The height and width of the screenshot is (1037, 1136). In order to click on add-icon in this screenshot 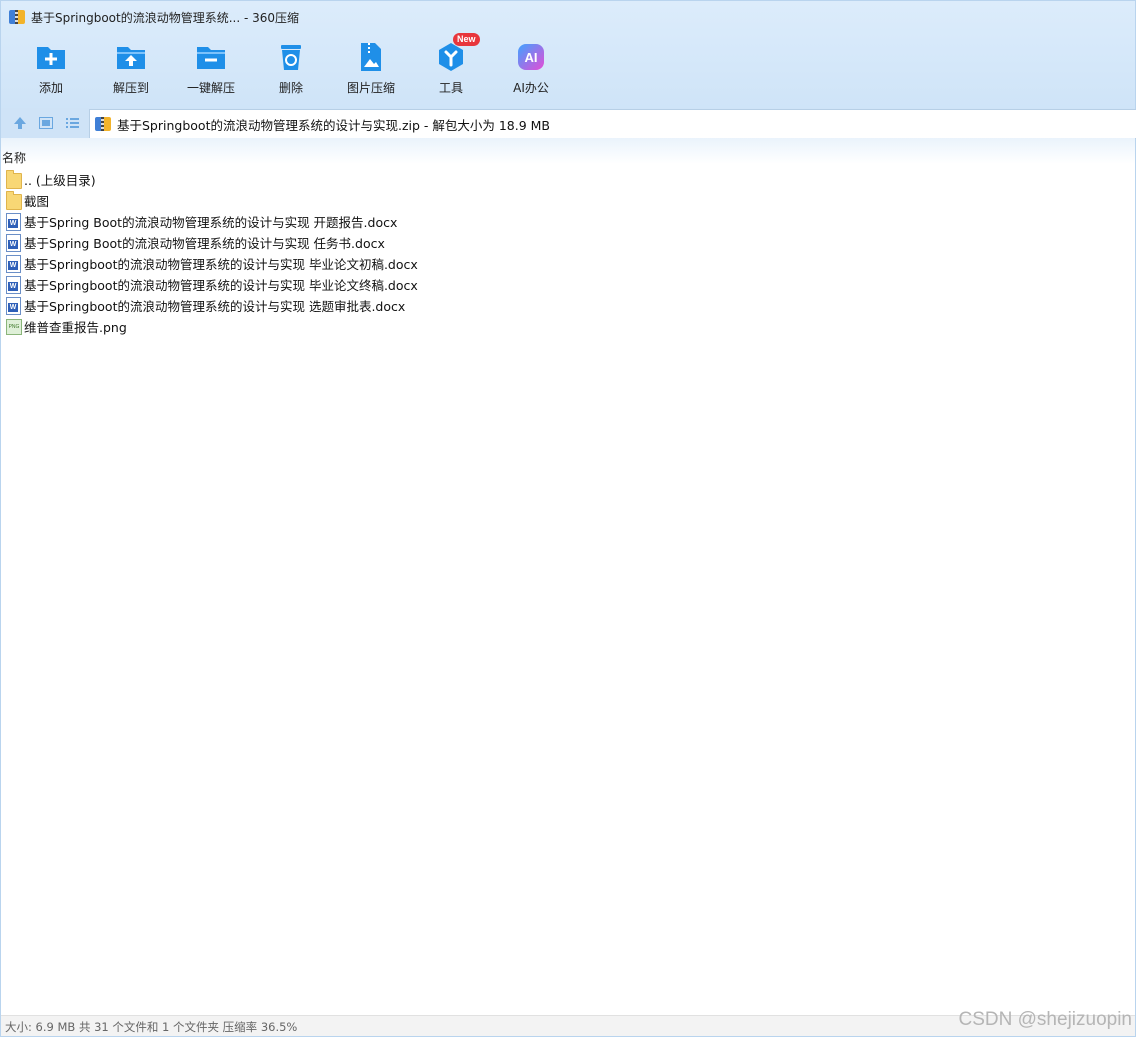, I will do `click(51, 57)`.